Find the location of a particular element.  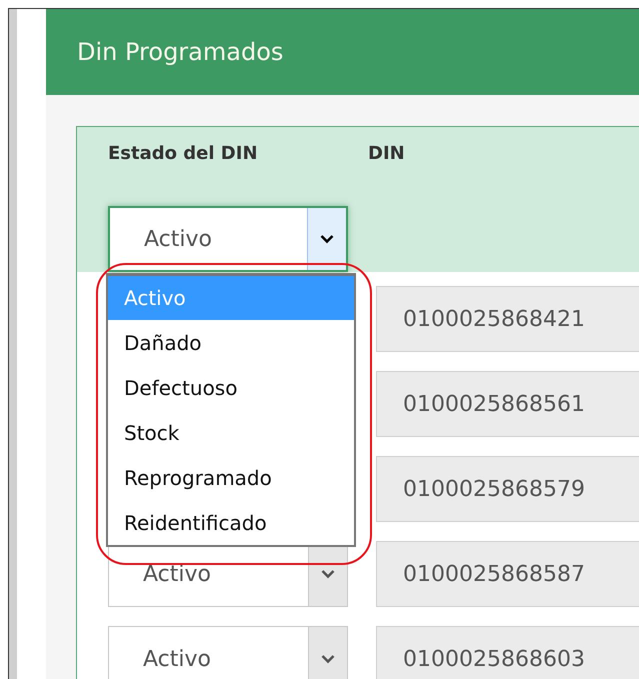

column-label: Estado del DIN is located at coordinates (183, 153).